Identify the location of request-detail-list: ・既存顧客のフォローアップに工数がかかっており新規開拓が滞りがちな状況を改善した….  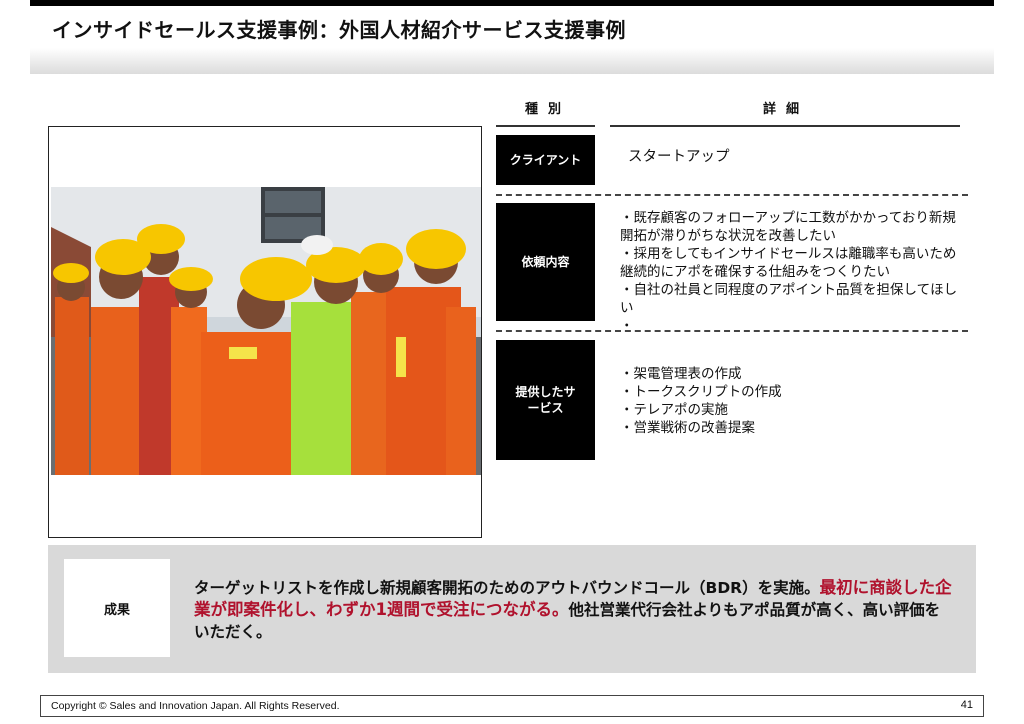
(792, 272).